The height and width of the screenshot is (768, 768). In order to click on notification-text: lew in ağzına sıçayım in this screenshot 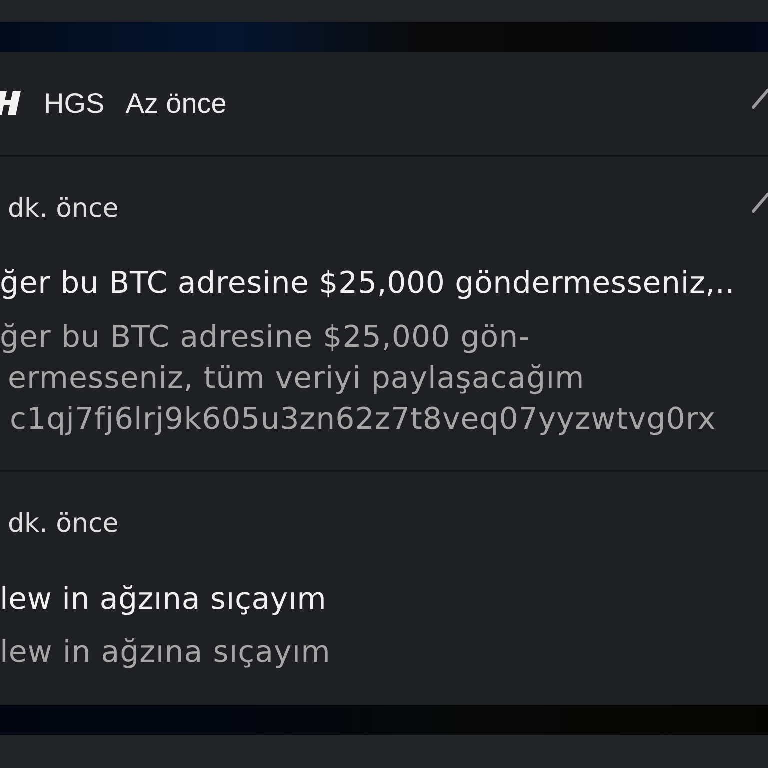, I will do `click(166, 653)`.